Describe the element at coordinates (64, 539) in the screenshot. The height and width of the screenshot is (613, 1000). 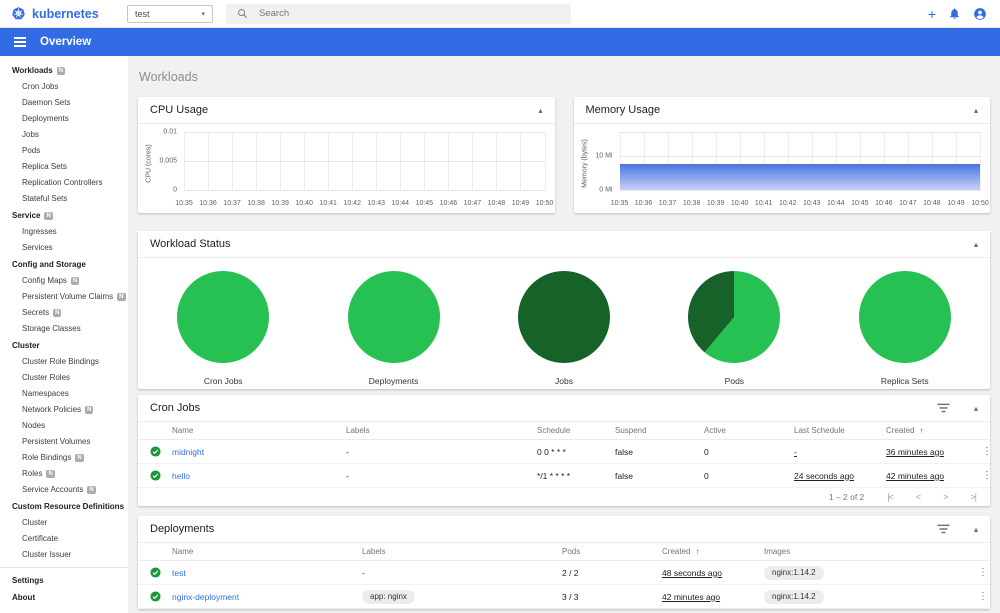
I see `sidebar-item: Certificate N` at that location.